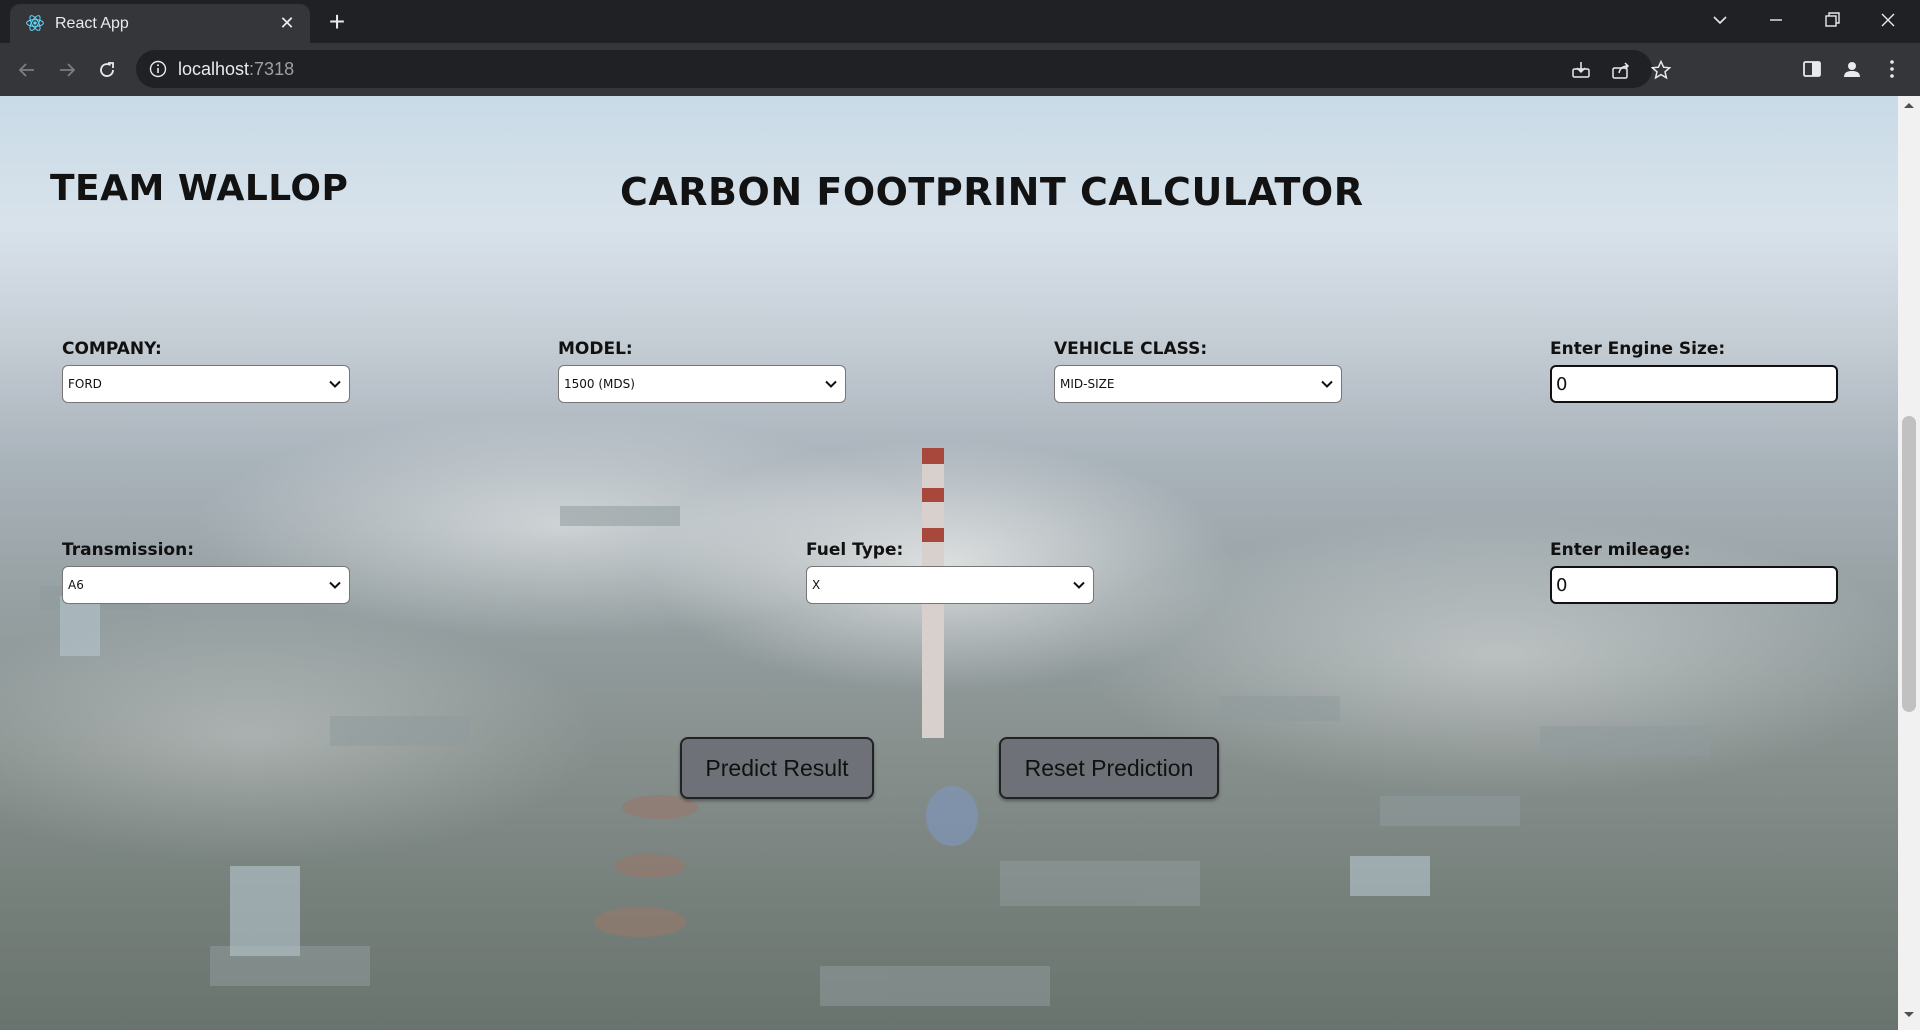  I want to click on transmission-label: Transmission:, so click(128, 550).